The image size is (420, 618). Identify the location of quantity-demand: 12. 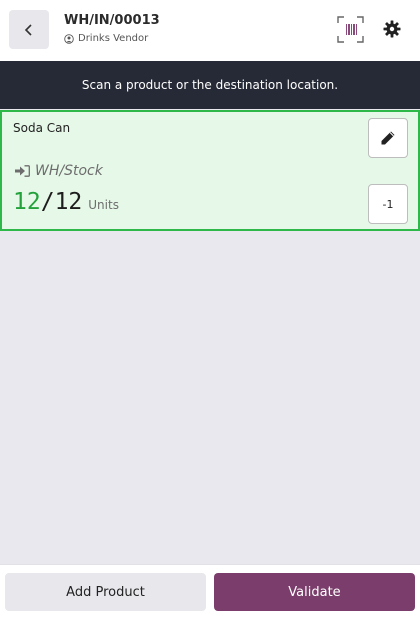
(68, 202).